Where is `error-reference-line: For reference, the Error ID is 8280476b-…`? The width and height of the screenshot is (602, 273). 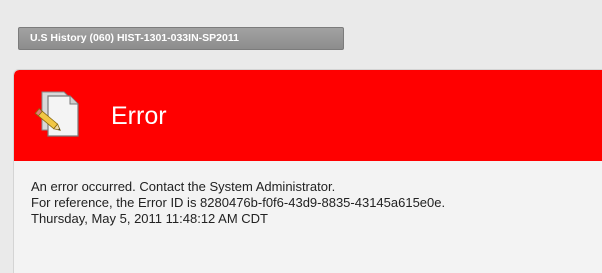 error-reference-line: For reference, the Error ID is 8280476b-… is located at coordinates (238, 202).